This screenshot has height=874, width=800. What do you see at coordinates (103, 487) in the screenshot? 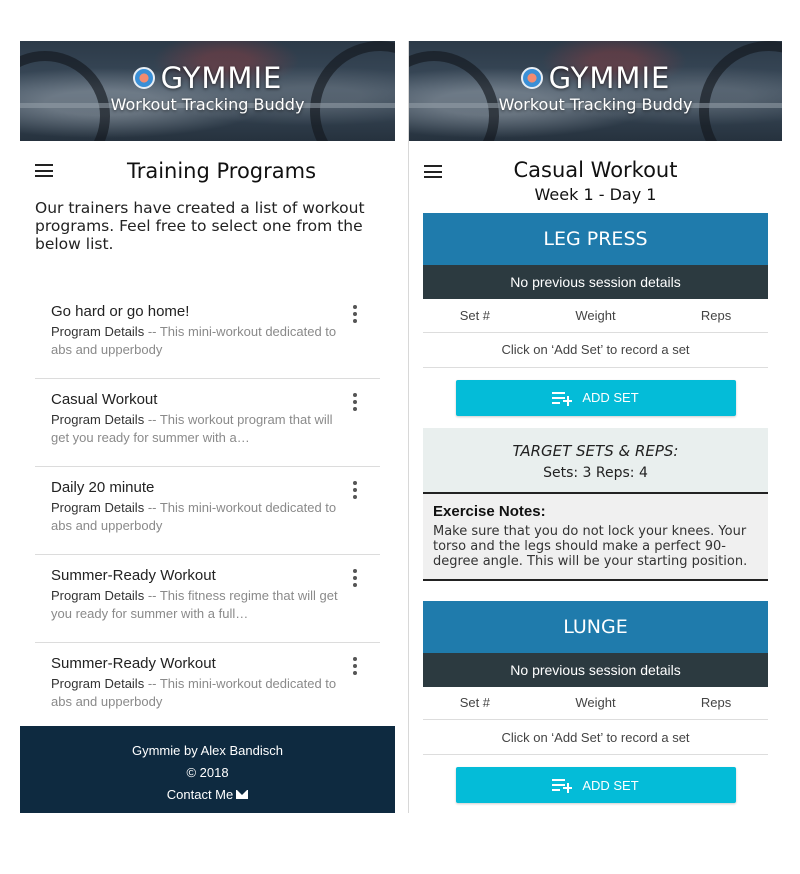
I see `program-name: Daily 20 minute` at bounding box center [103, 487].